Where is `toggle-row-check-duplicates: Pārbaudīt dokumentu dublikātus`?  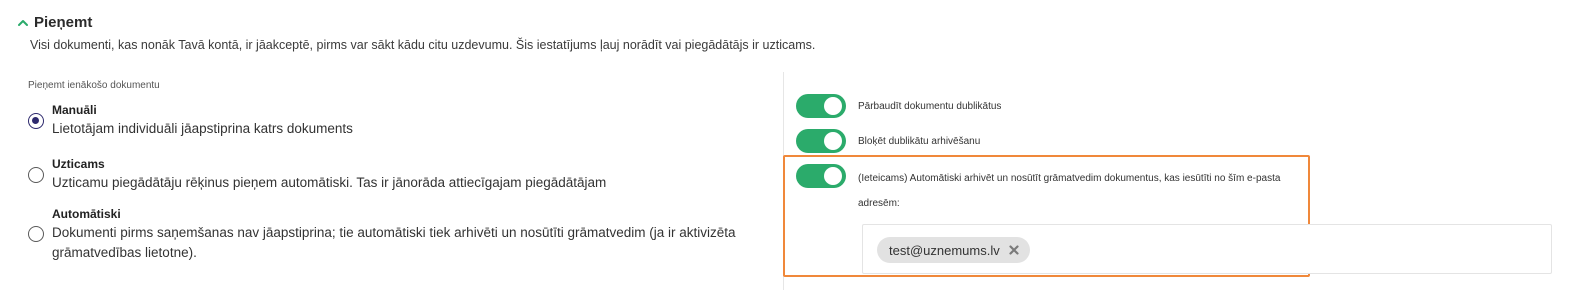 toggle-row-check-duplicates: Pārbaudīt dokumentu dublikātus is located at coordinates (898, 106).